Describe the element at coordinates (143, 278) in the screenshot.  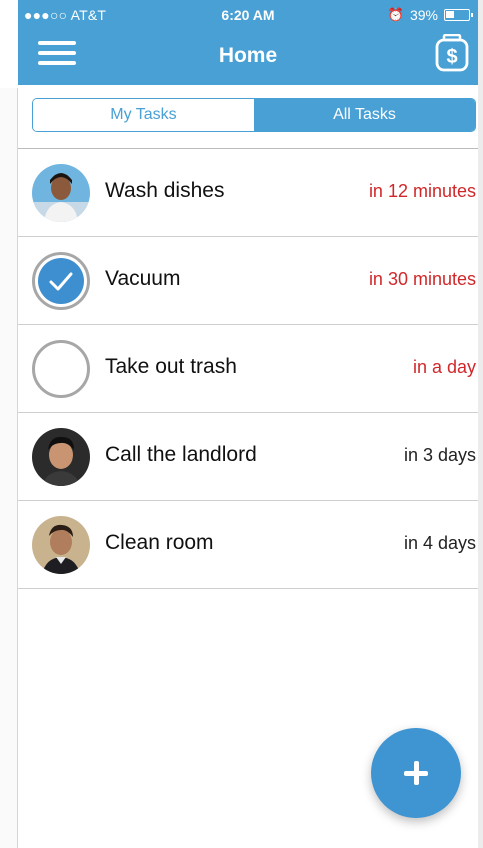
I see `task-name: Vacuum` at that location.